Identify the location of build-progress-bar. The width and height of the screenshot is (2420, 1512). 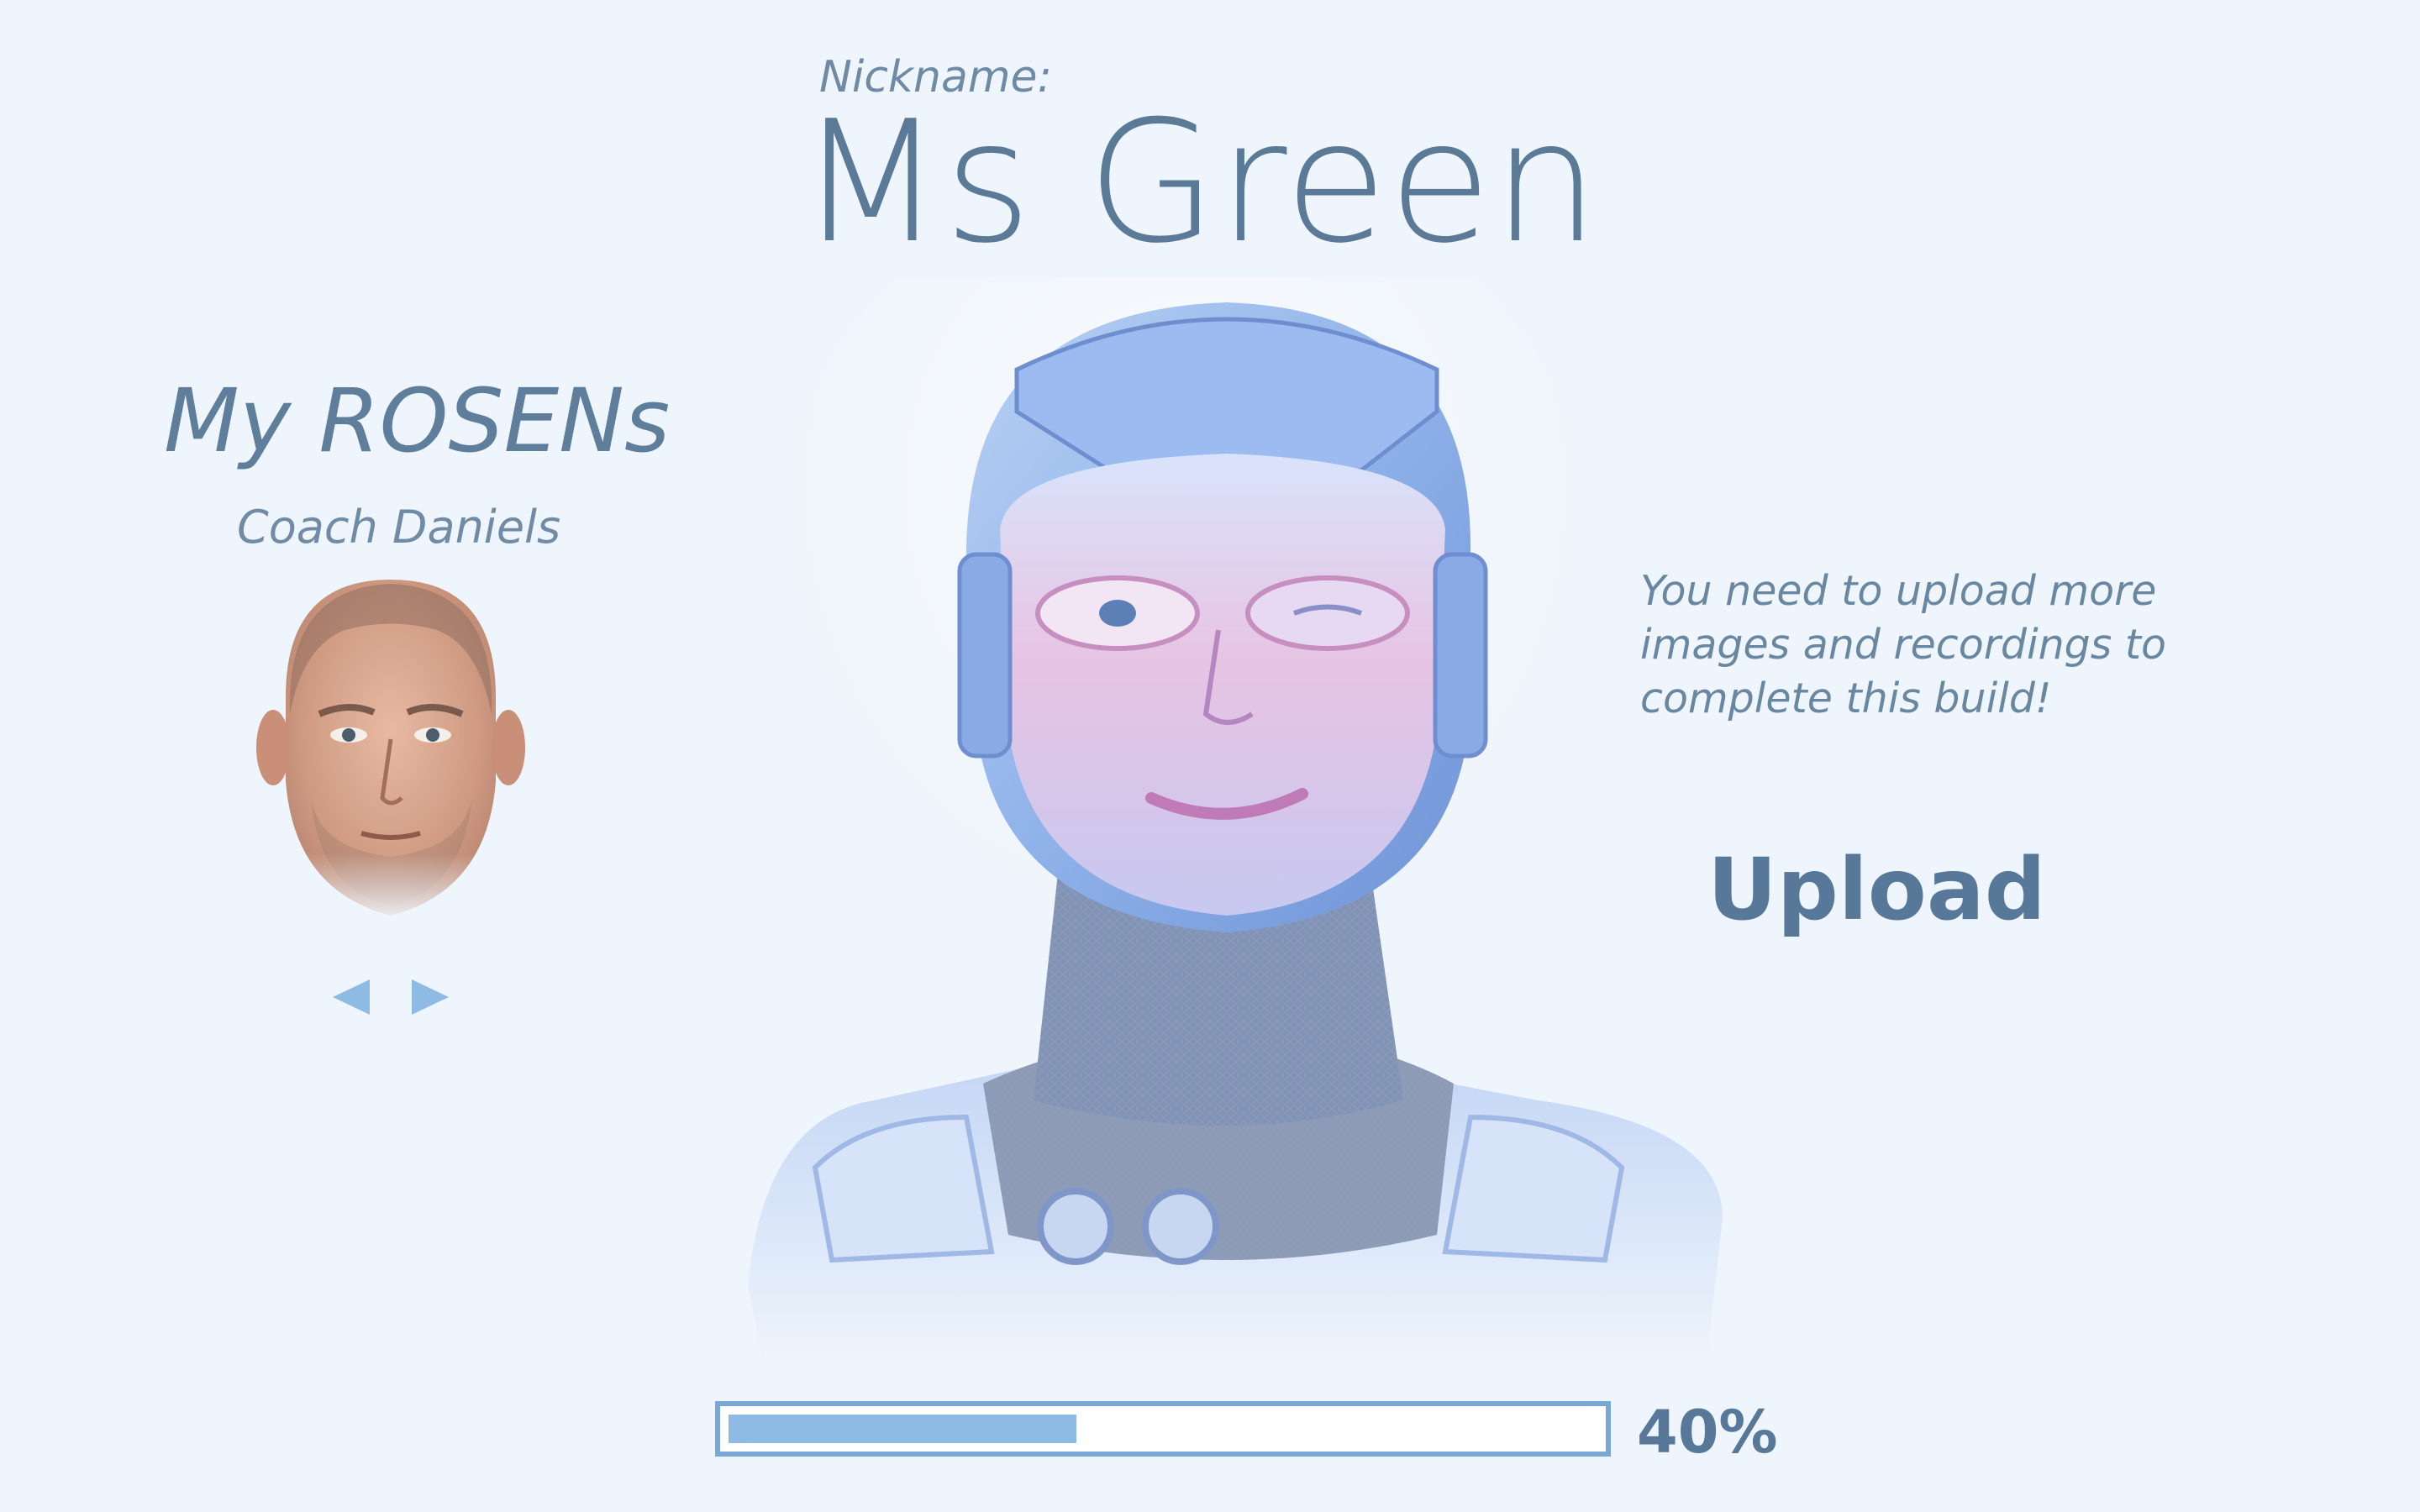
(1163, 1429).